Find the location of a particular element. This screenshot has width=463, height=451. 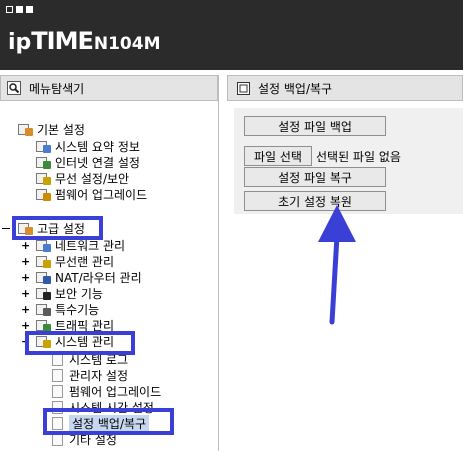

tree-node-basic-item-3: 펌웨어 업그레이드 is located at coordinates (91, 194).